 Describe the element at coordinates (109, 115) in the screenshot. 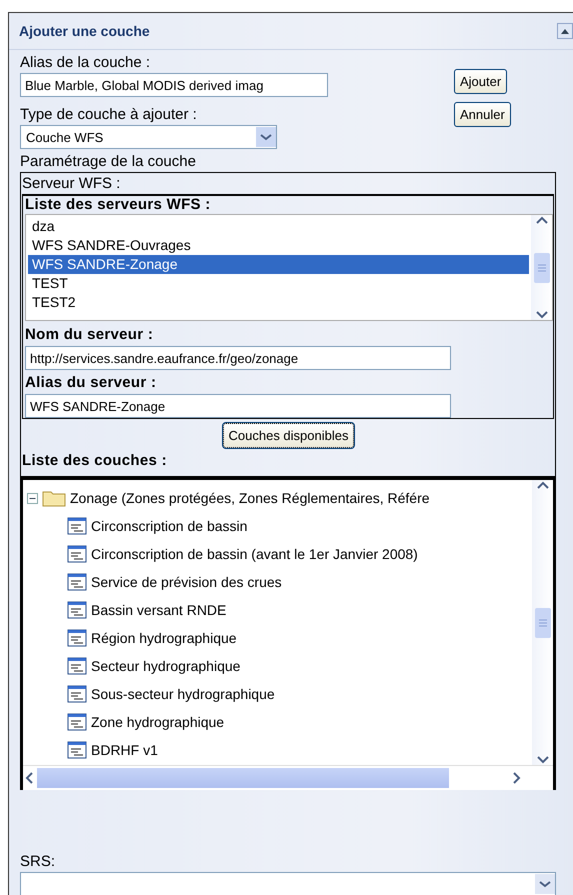

I see `field-label: Type de couche à ajouter :` at that location.